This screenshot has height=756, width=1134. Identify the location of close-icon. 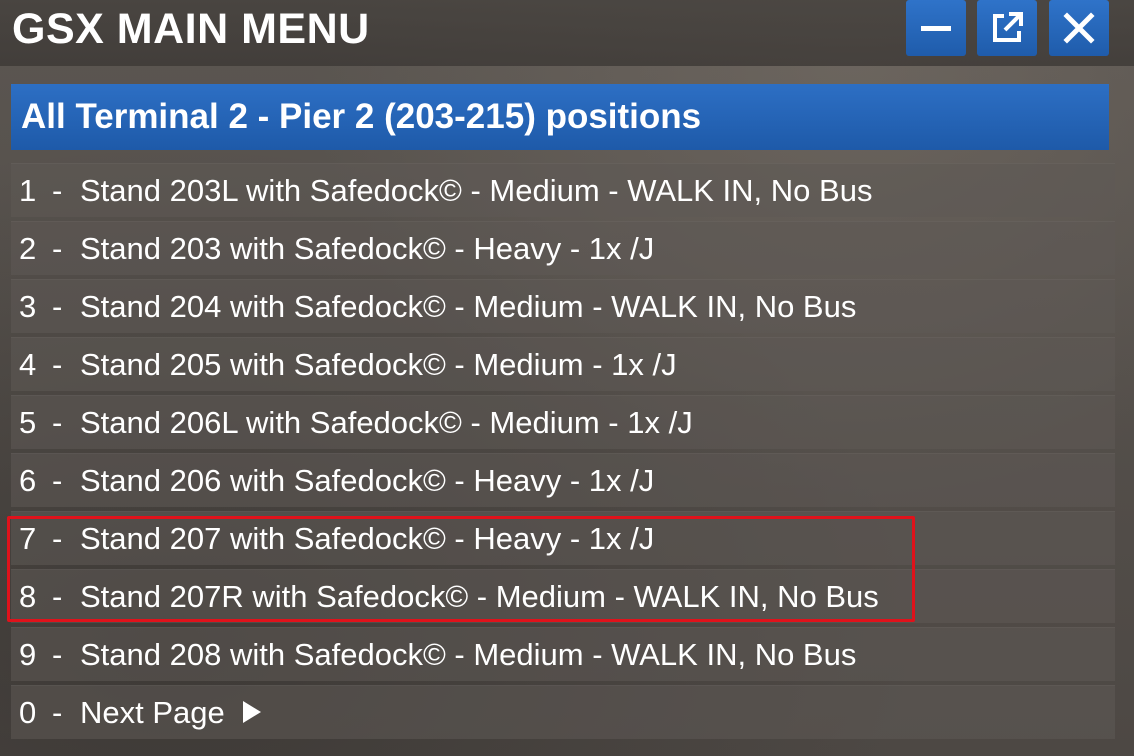
(1079, 28).